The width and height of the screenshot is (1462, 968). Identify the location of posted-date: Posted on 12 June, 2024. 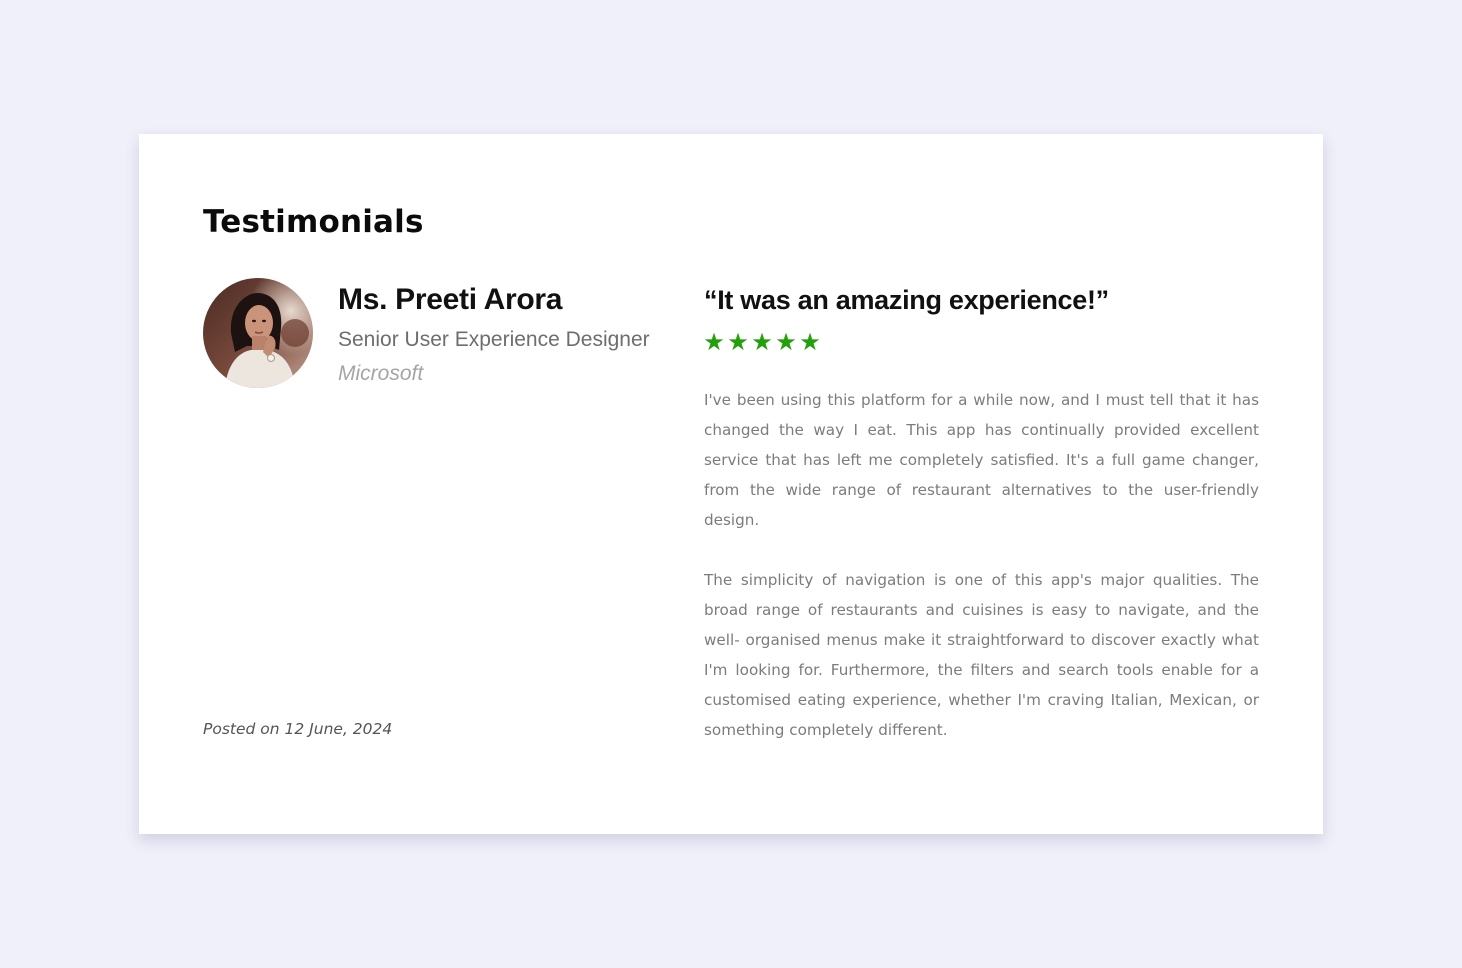
(298, 729).